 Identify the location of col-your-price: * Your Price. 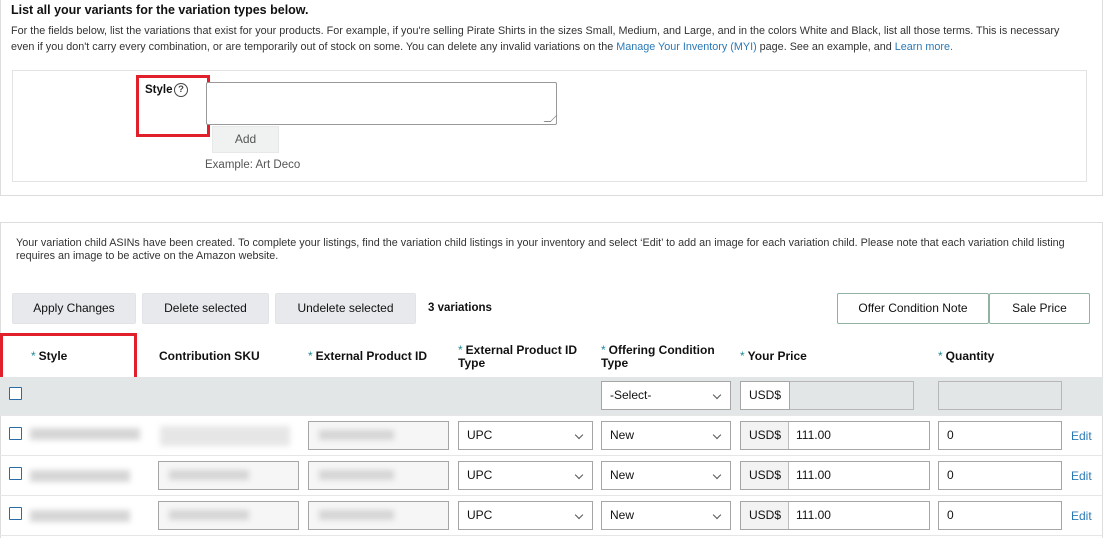
(773, 356).